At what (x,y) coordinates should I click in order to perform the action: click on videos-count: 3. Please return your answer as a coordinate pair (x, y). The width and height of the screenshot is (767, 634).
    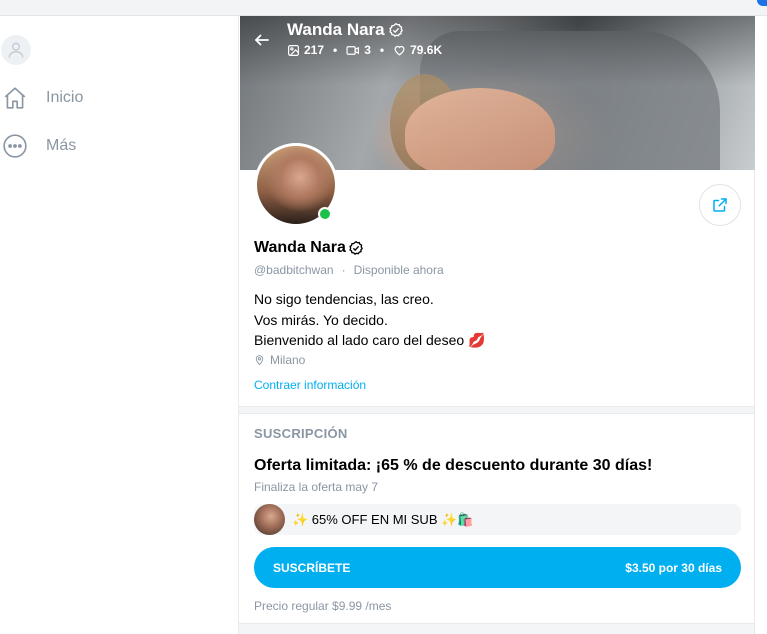
    Looking at the image, I should click on (358, 50).